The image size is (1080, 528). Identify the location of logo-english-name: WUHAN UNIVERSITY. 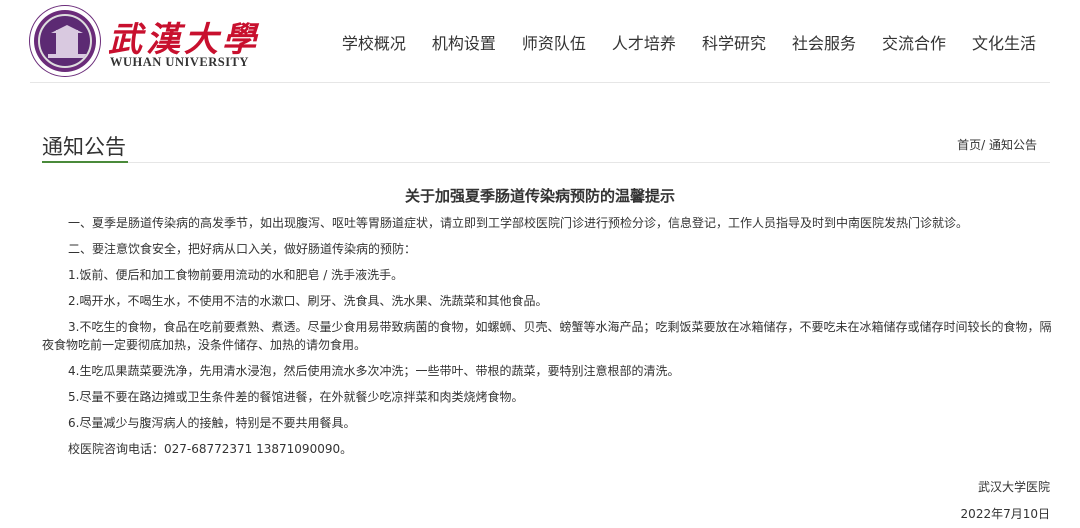
(179, 62).